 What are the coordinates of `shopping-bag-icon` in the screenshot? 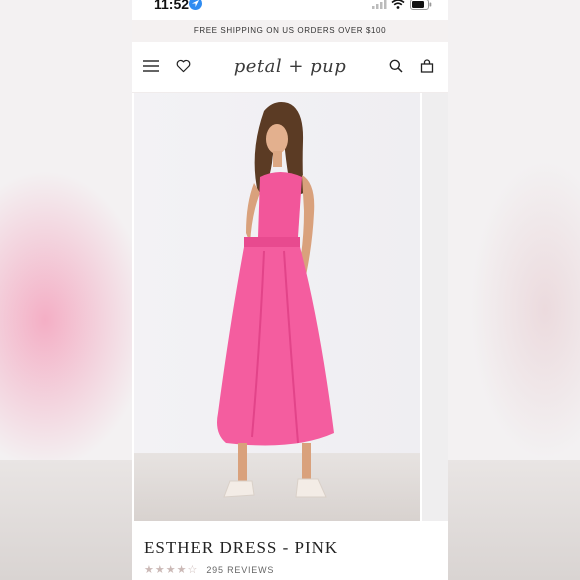 It's located at (427, 66).